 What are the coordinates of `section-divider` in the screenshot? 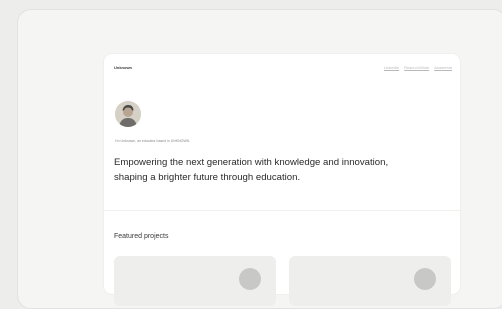 It's located at (282, 210).